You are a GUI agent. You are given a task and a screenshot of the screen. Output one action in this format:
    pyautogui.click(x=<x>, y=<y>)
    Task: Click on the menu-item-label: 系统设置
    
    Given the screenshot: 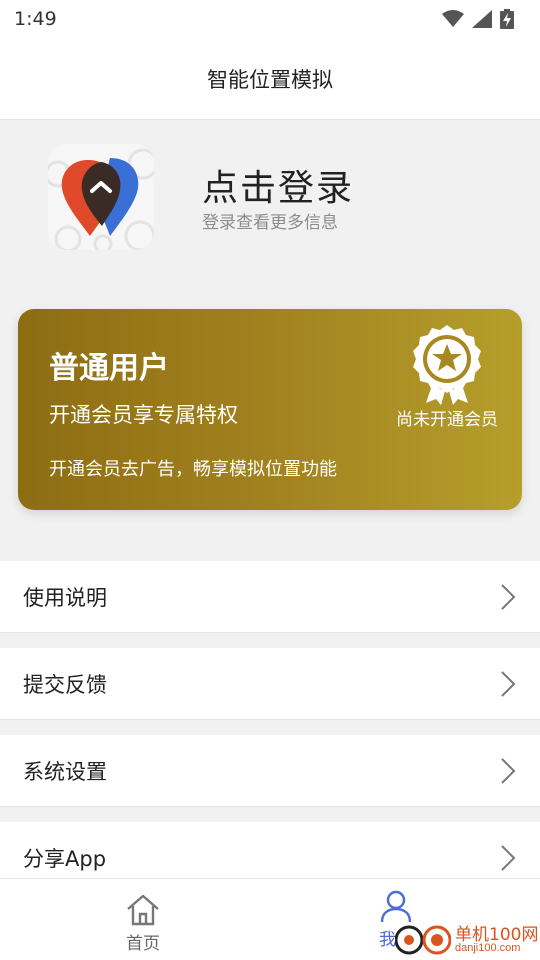 What is the action you would take?
    pyautogui.click(x=65, y=771)
    